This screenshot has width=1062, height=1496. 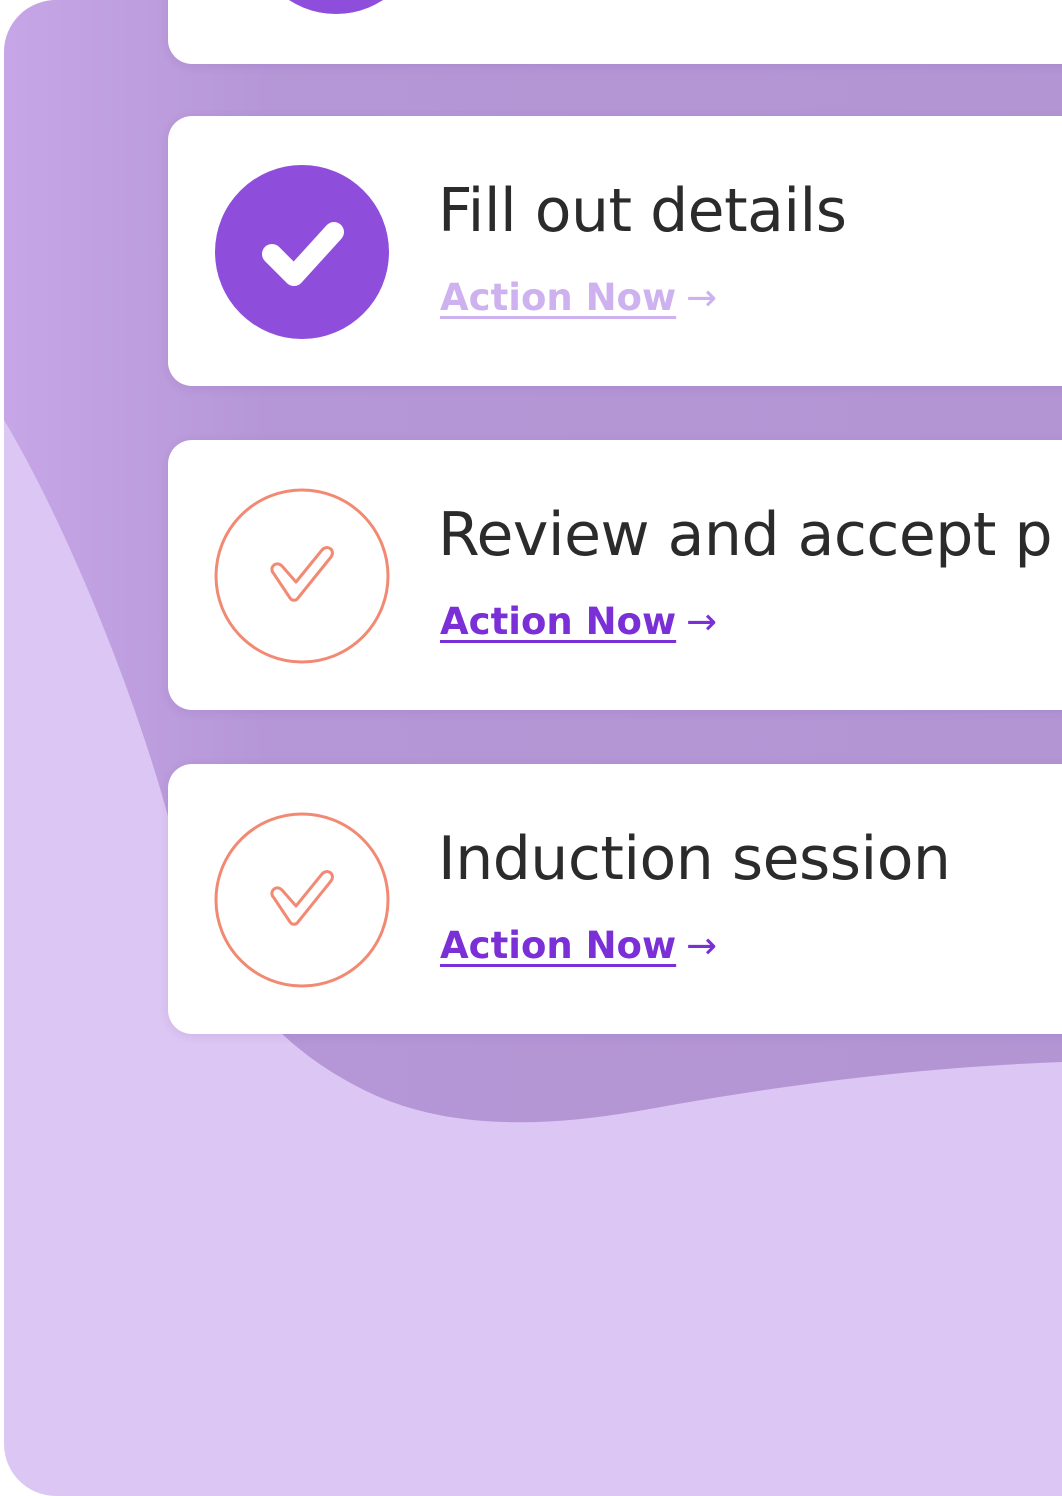 What do you see at coordinates (615, 32) in the screenshot?
I see `task-card-previous` at bounding box center [615, 32].